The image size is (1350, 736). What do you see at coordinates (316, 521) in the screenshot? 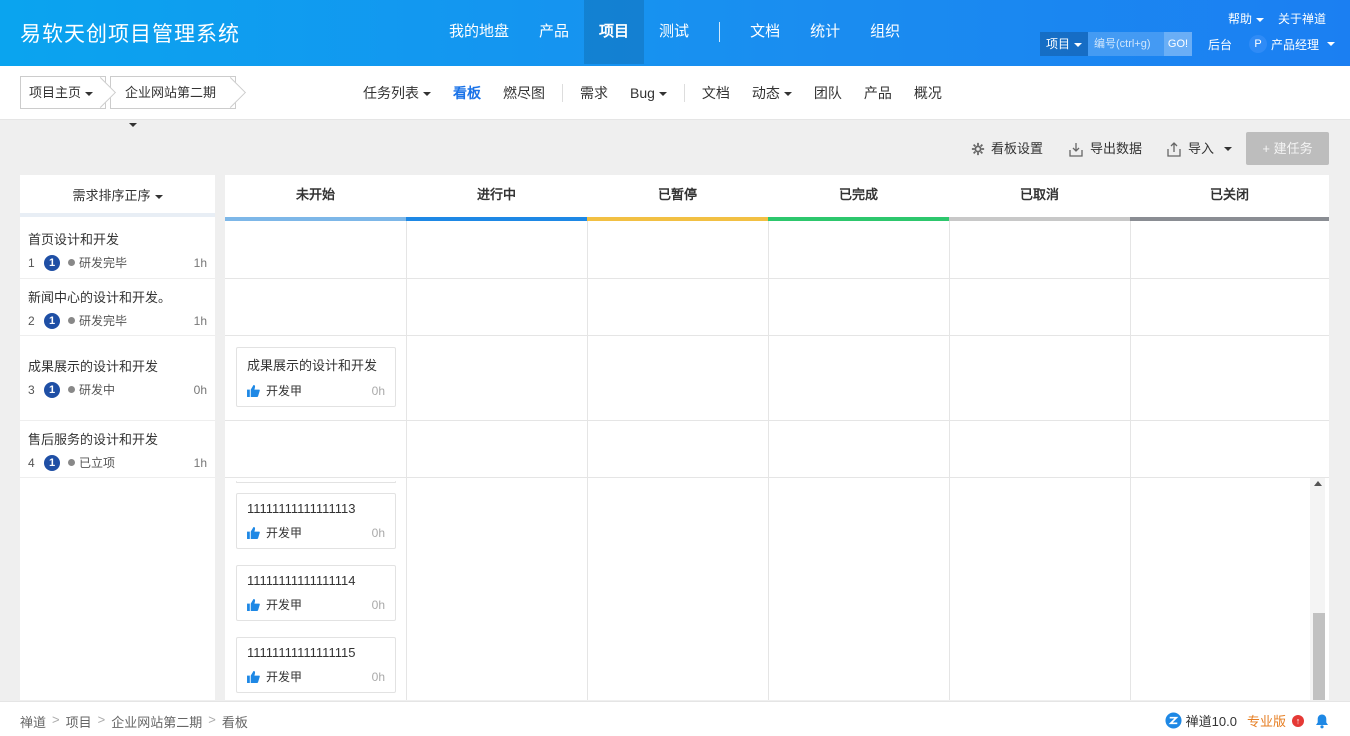
I see `task-card: 11111111111111113 开发甲 0h` at bounding box center [316, 521].